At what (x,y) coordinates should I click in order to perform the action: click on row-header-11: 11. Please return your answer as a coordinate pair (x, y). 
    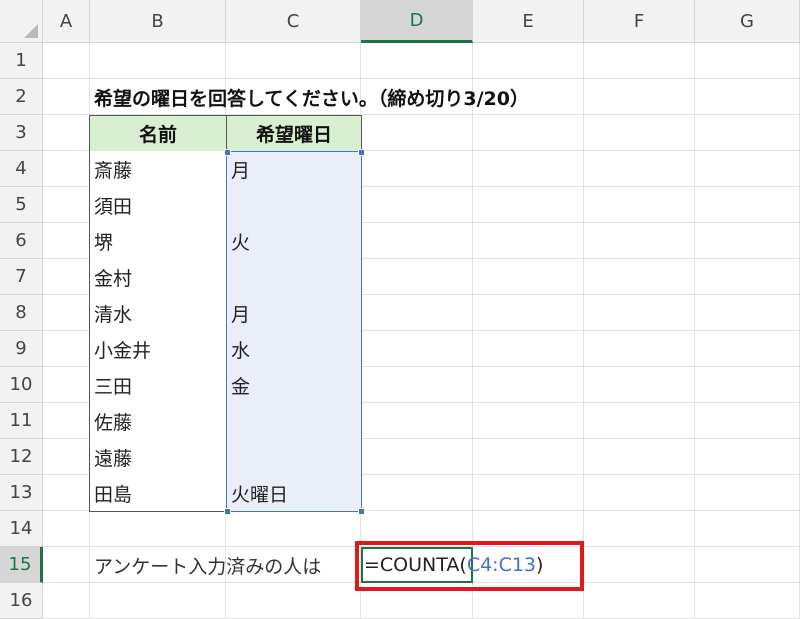
    Looking at the image, I should click on (21, 421).